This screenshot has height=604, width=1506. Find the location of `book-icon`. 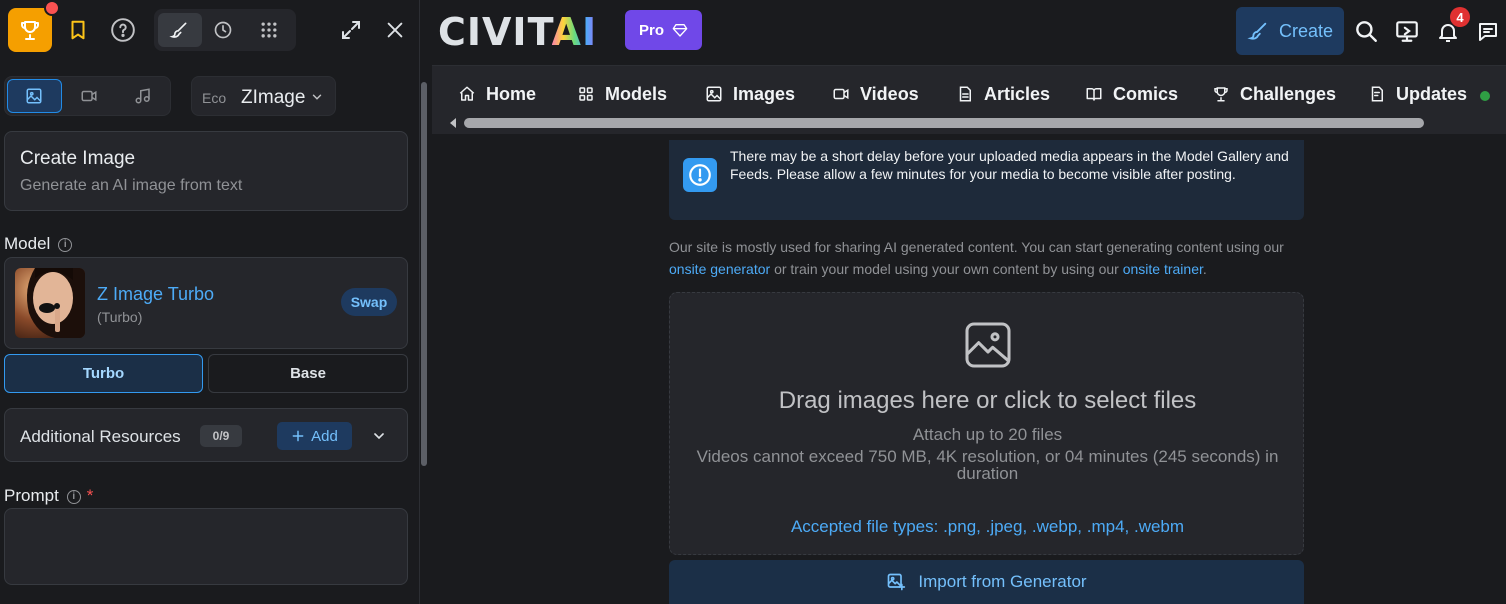

book-icon is located at coordinates (1094, 94).